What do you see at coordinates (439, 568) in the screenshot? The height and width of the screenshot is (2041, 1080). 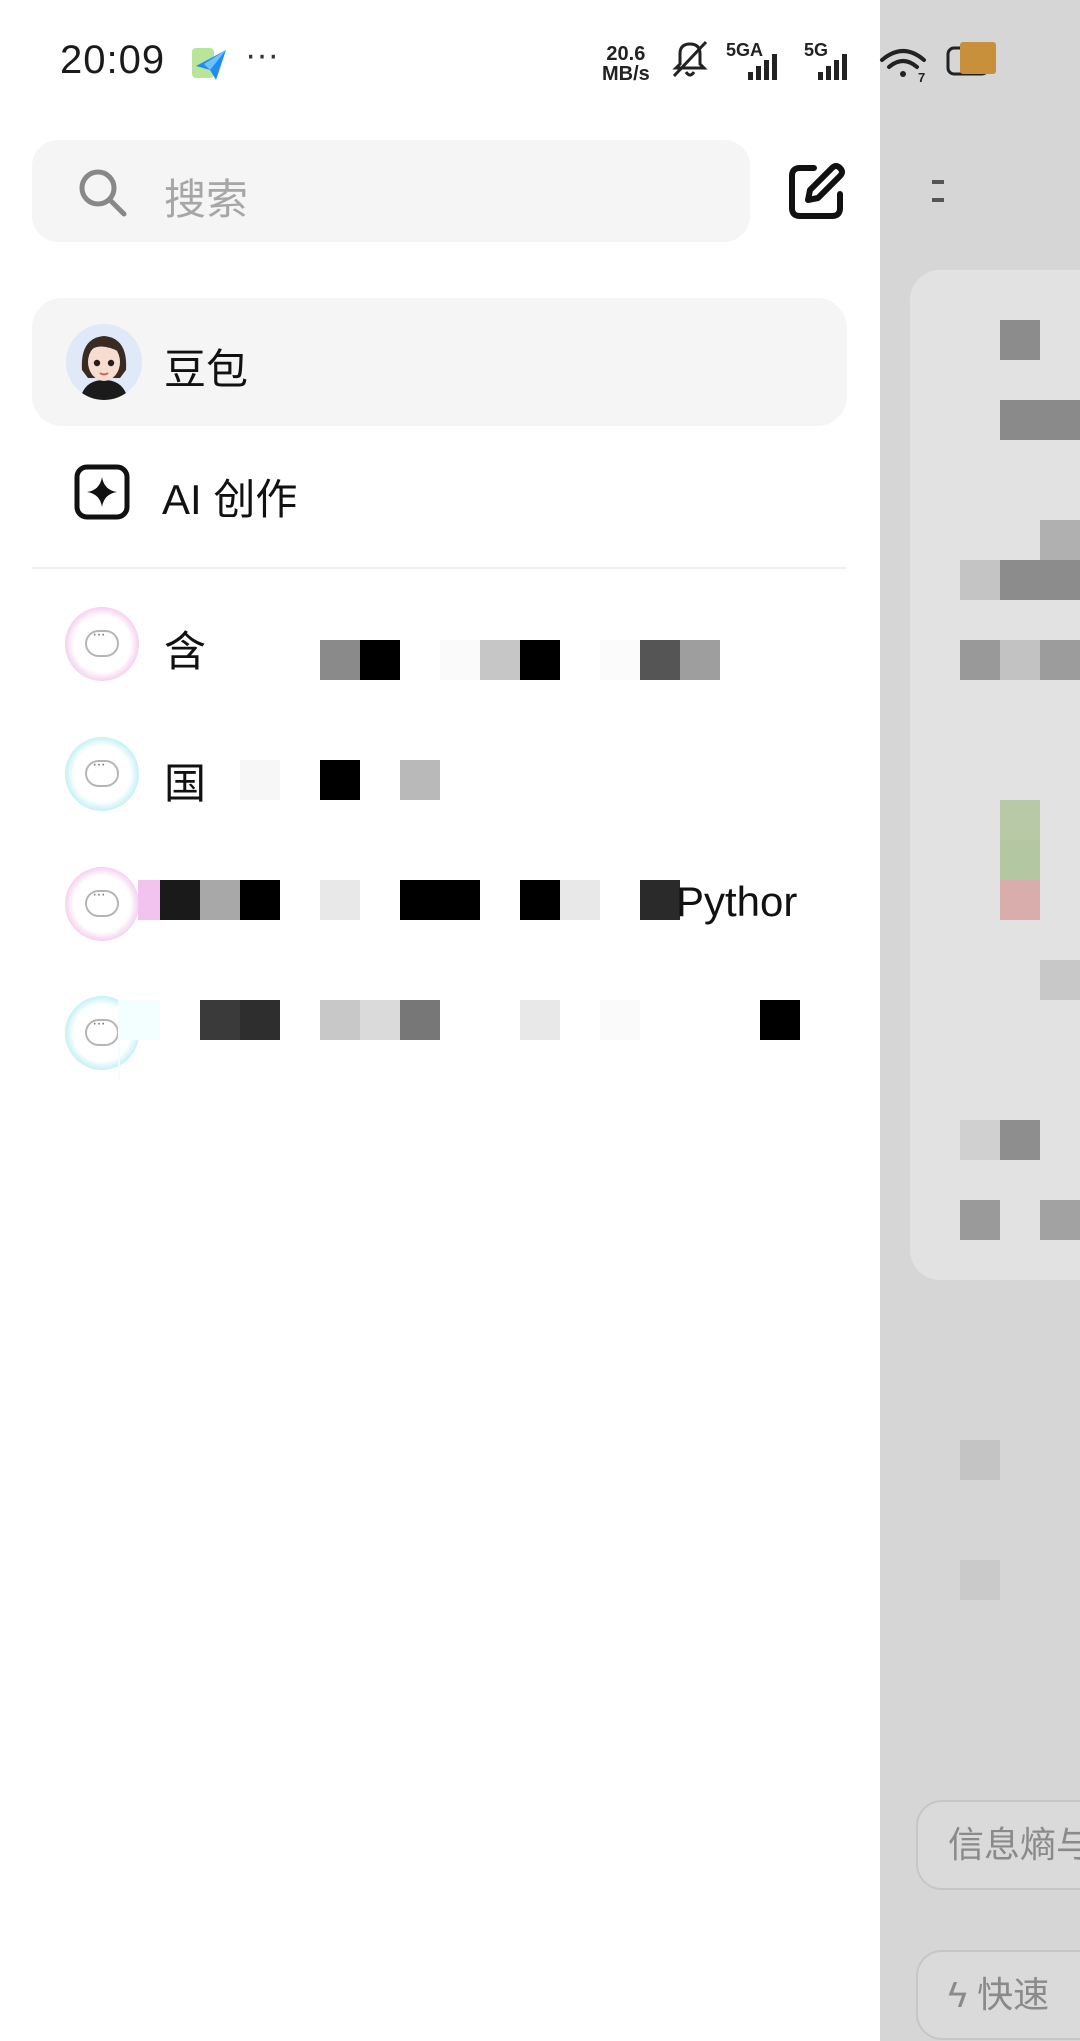 I see `divider` at bounding box center [439, 568].